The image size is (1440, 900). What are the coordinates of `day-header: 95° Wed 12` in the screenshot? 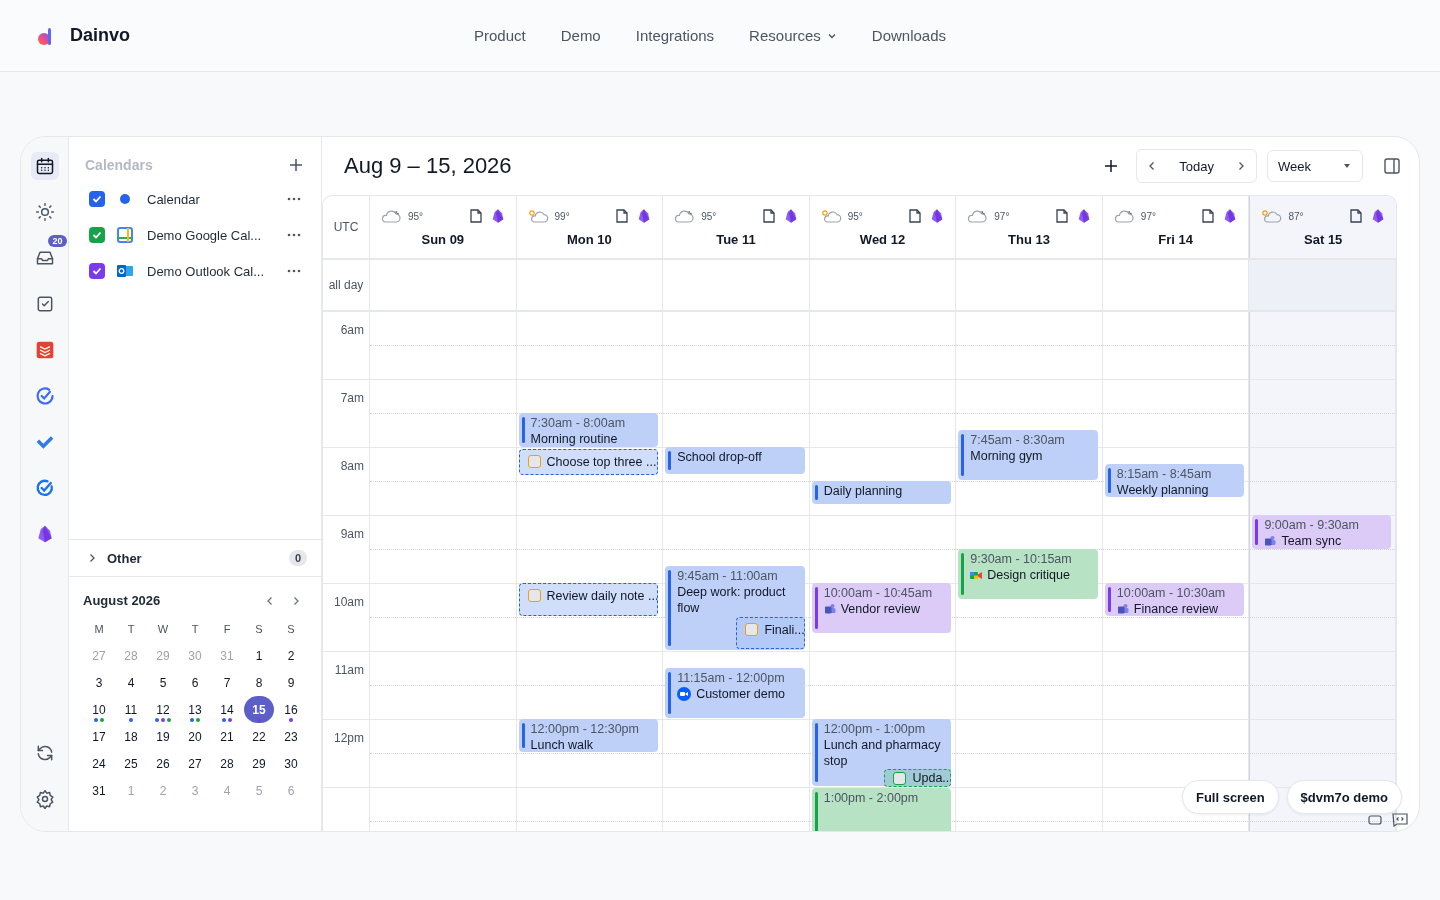 It's located at (883, 227).